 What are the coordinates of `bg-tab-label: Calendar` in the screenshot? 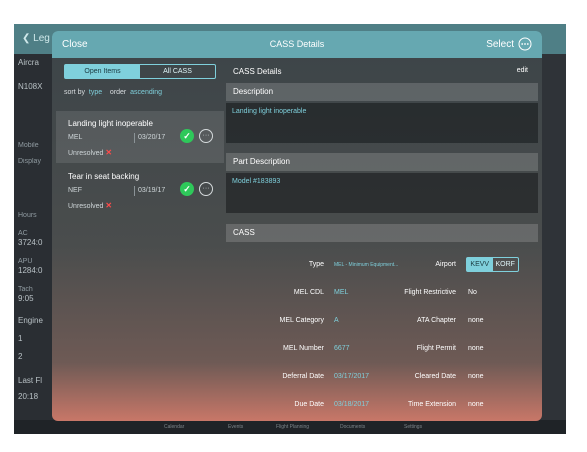 It's located at (174, 427).